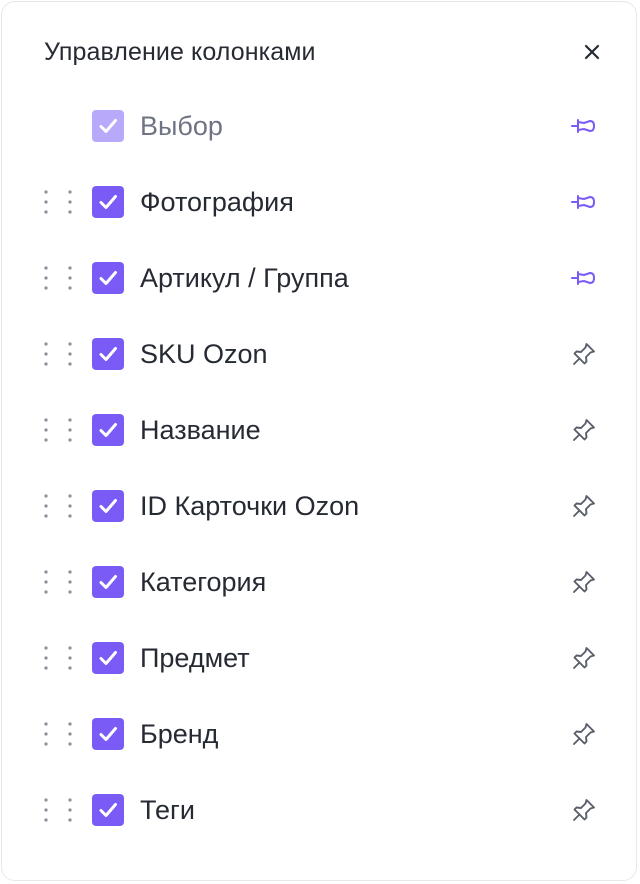  I want to click on column-row: Фотография, so click(319, 202).